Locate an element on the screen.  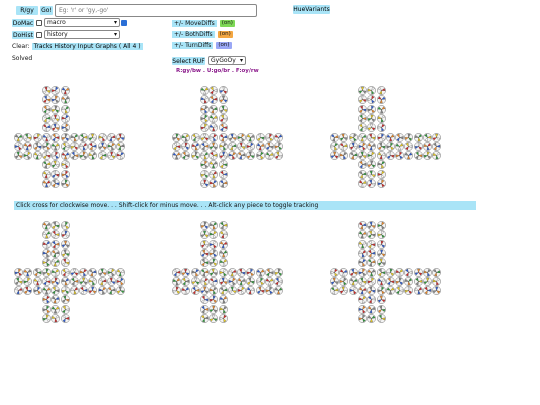
domac-checkbox is located at coordinates (39, 23).